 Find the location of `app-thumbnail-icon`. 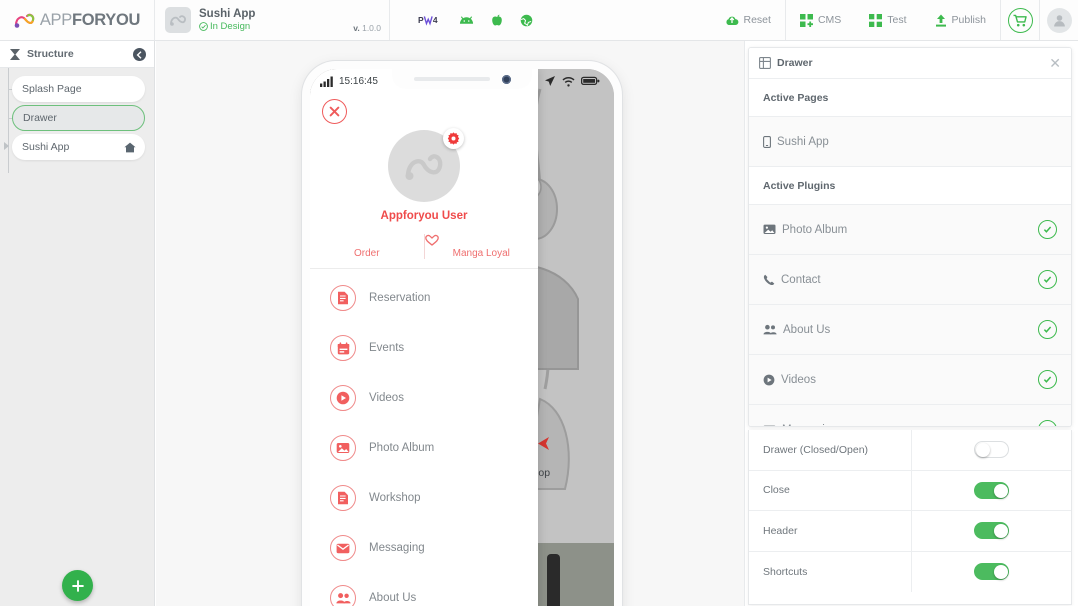

app-thumbnail-icon is located at coordinates (178, 20).